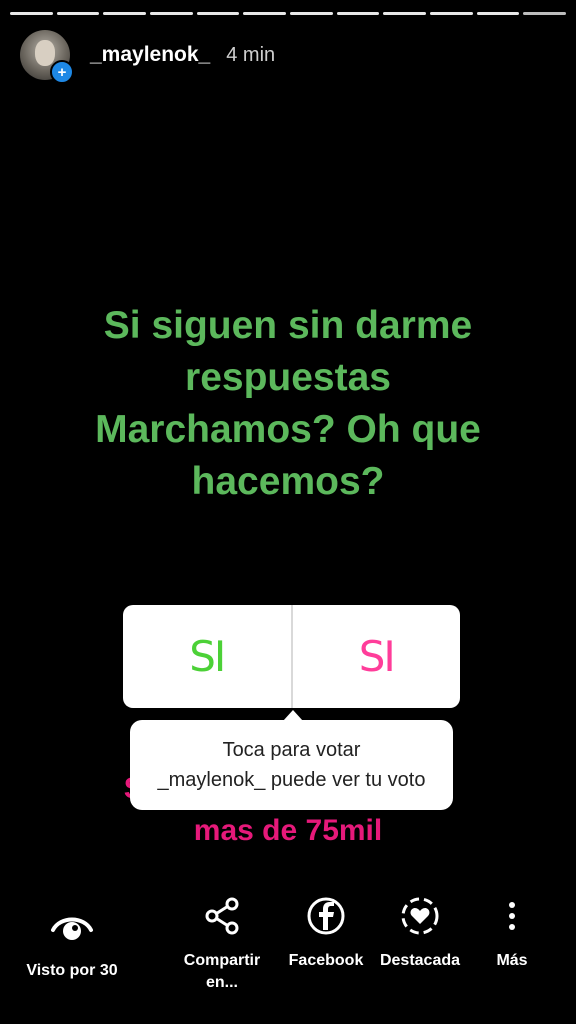  I want to click on more-label: Más, so click(512, 960).